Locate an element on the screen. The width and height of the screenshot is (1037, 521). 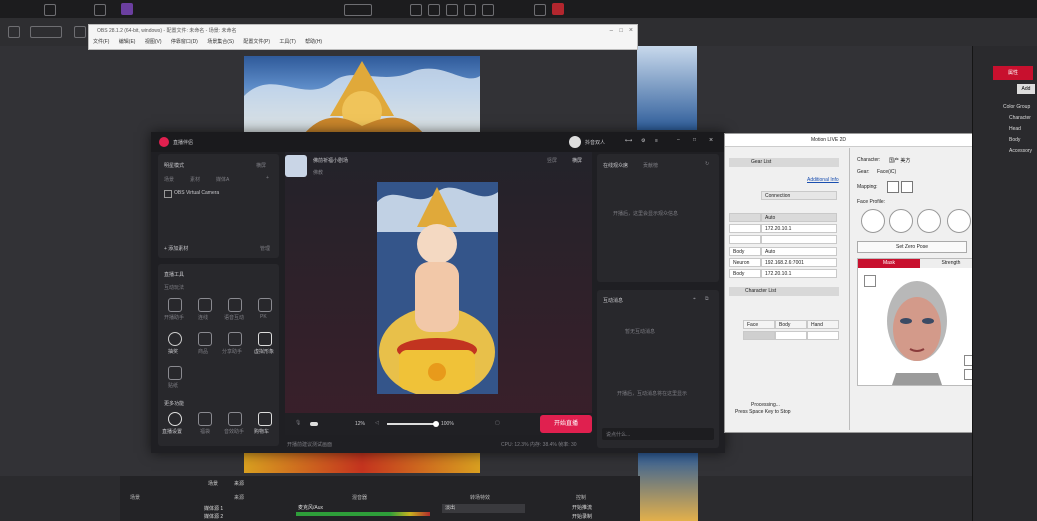
mask-tool-icon is located at coordinates (870, 281).